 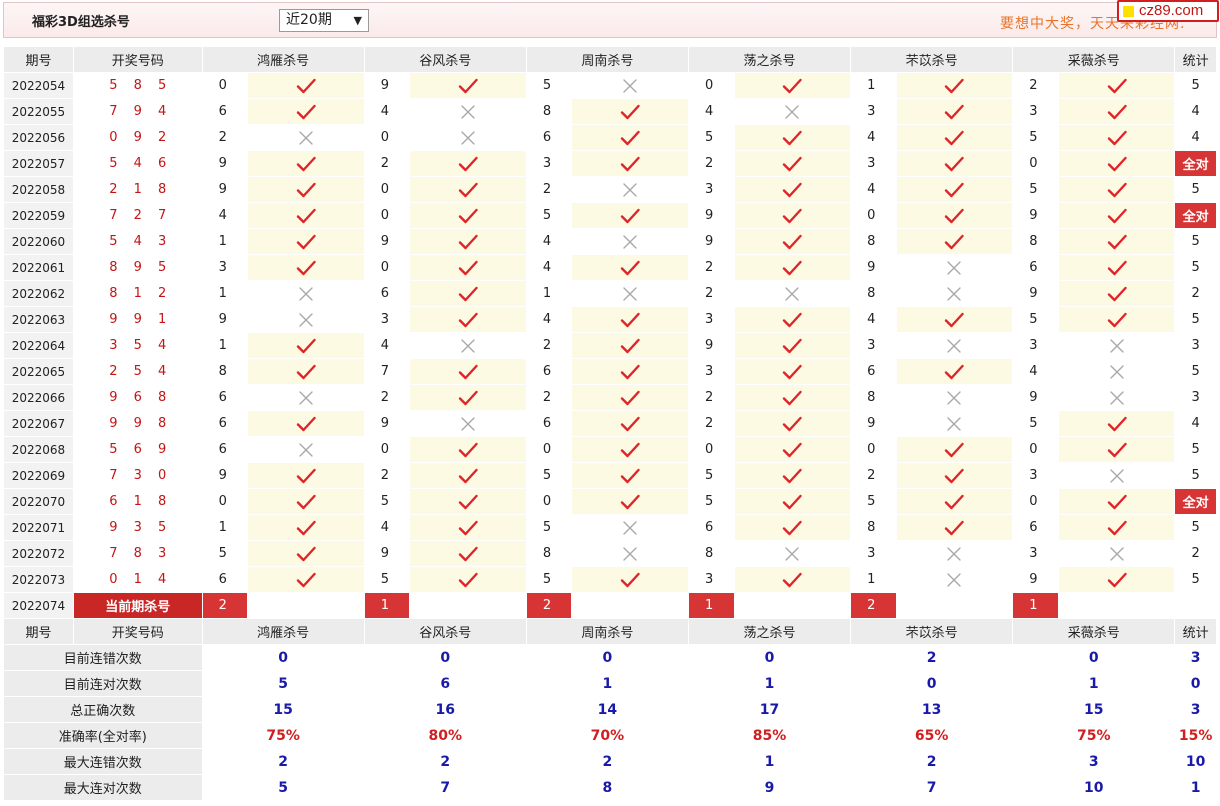 I want to click on stat-value: 16, so click(x=445, y=709).